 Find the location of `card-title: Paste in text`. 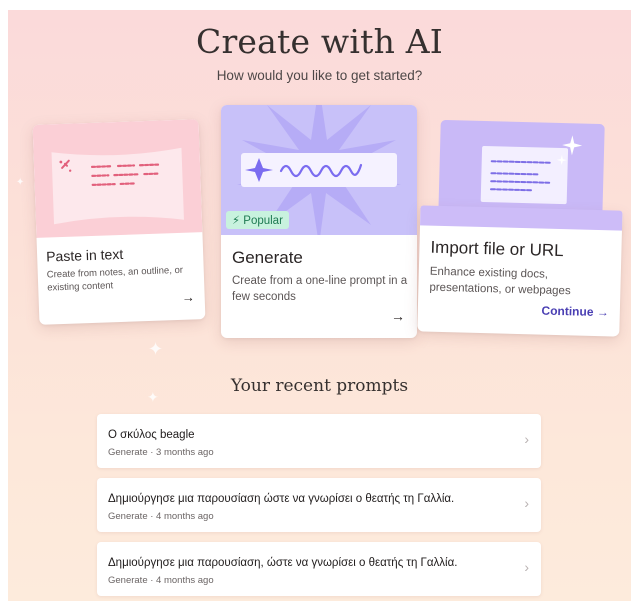

card-title: Paste in text is located at coordinates (84, 255).